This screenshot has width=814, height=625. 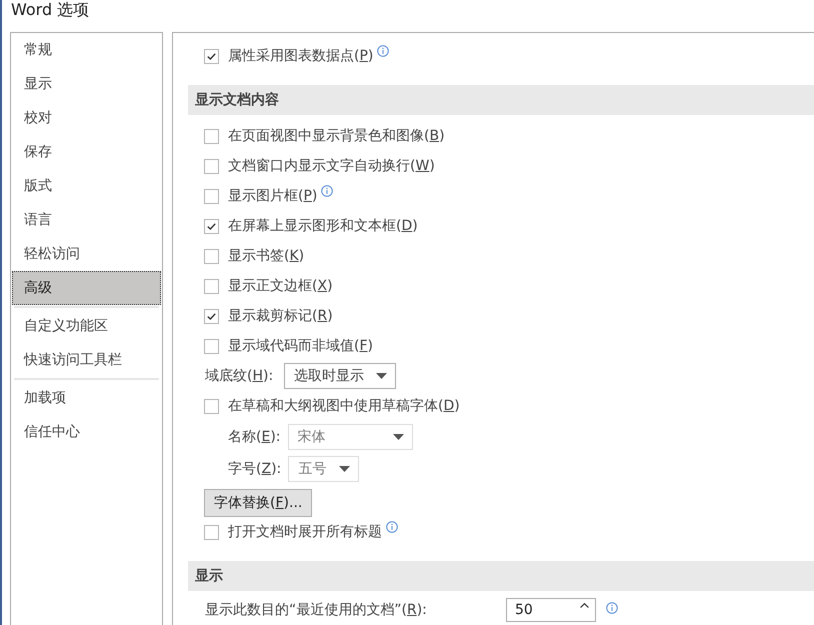 I want to click on checkbox-label: 打开文档时展开所有标题, so click(x=305, y=532).